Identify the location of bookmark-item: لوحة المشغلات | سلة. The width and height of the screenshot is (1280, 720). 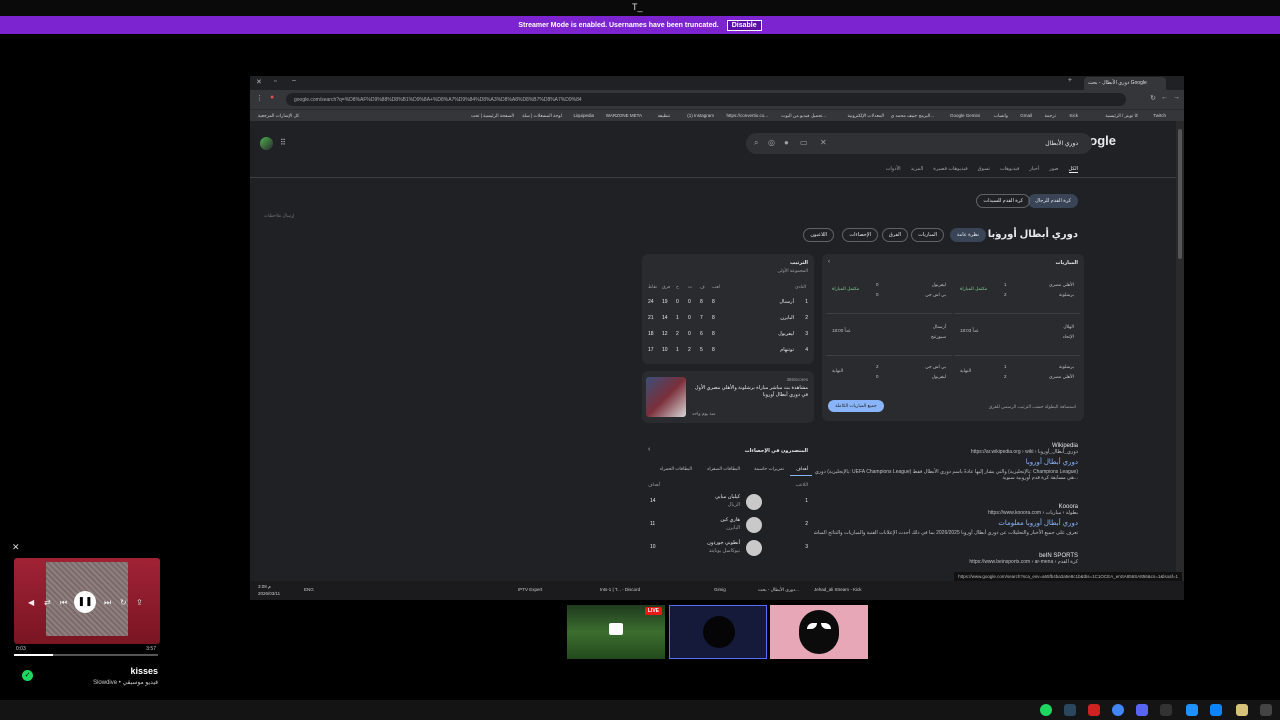
(542, 116).